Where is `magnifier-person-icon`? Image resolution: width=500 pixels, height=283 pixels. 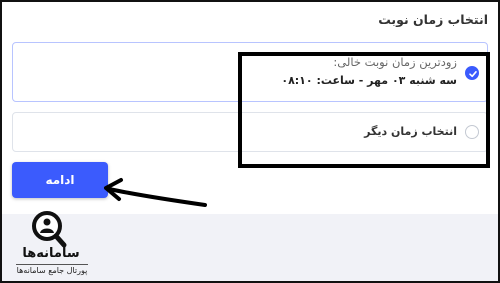
magnifier-person-icon is located at coordinates (49, 229).